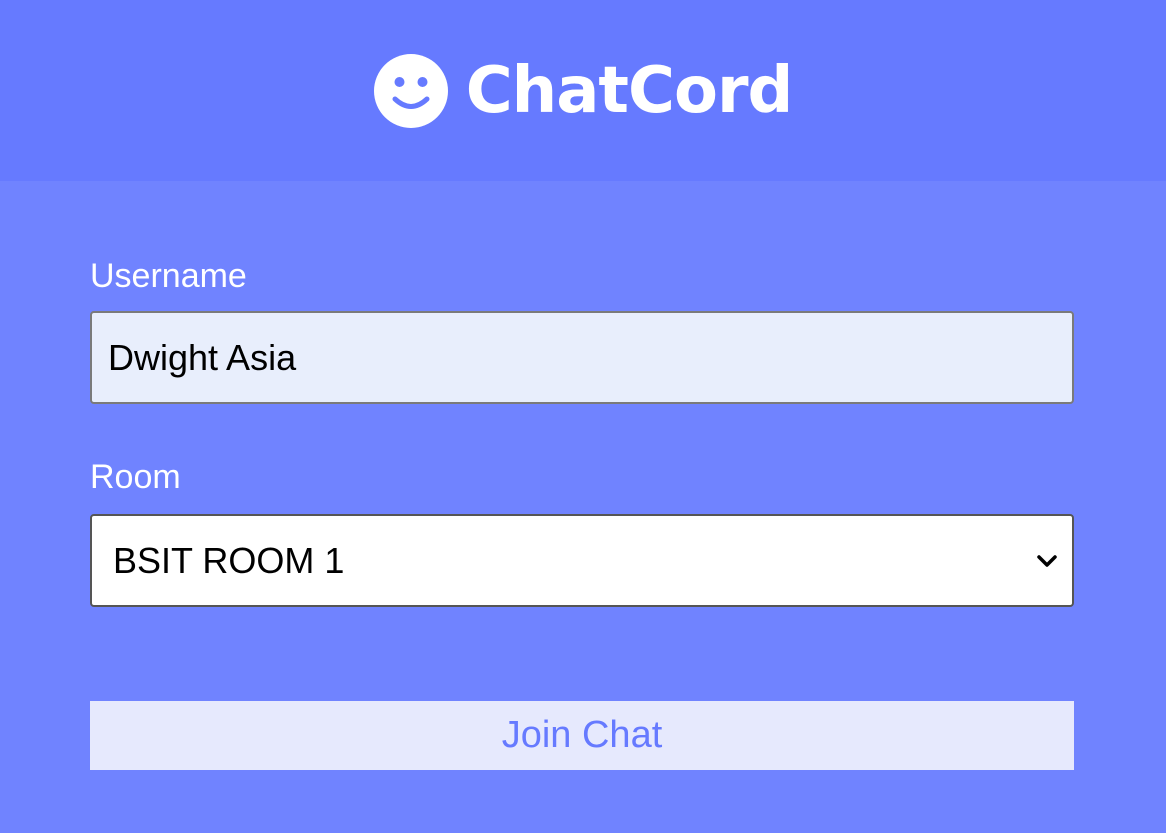 The height and width of the screenshot is (833, 1166). I want to click on room-selected-value: BSIT ROOM 1, so click(229, 560).